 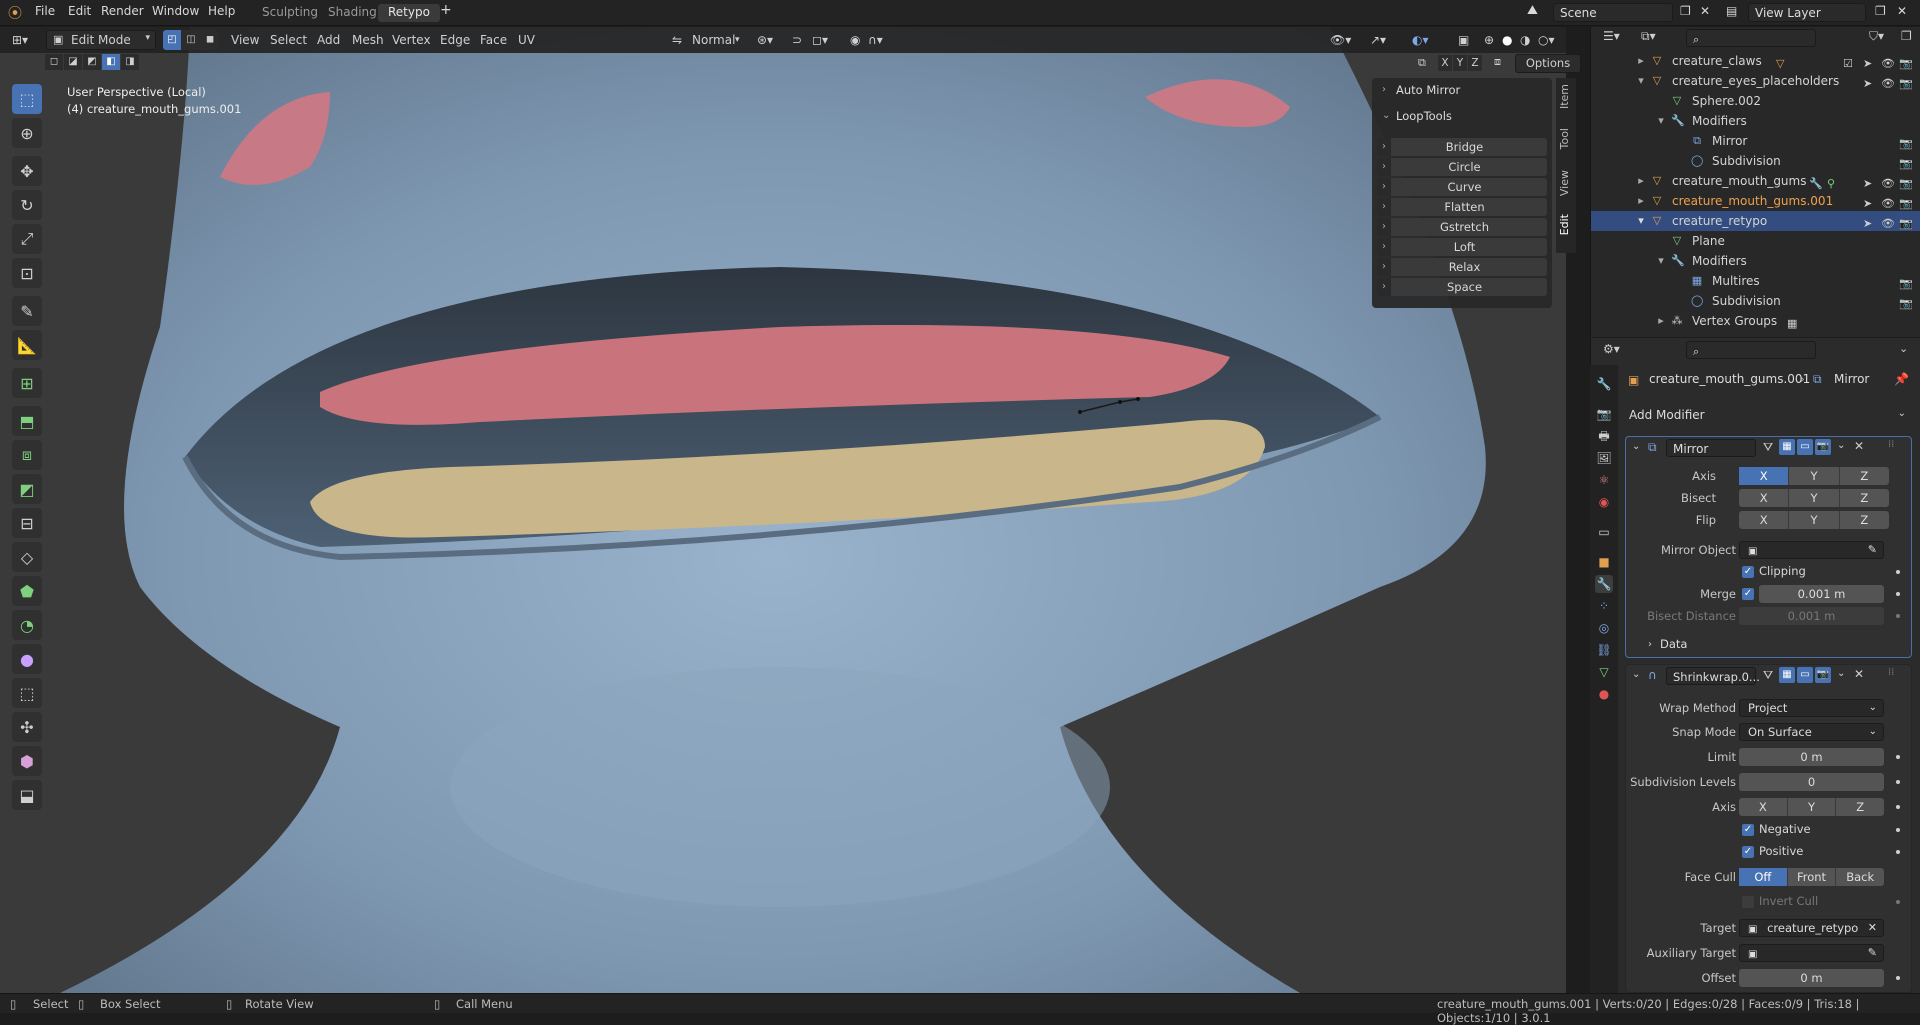 What do you see at coordinates (1755, 241) in the screenshot?
I see `outliner-row: ▽ Plane` at bounding box center [1755, 241].